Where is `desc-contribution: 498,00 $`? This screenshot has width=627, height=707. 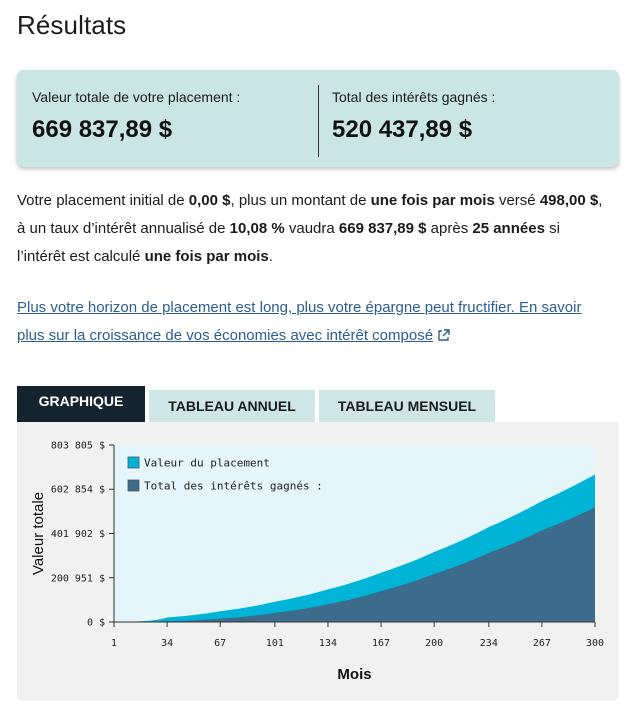
desc-contribution: 498,00 $ is located at coordinates (569, 200).